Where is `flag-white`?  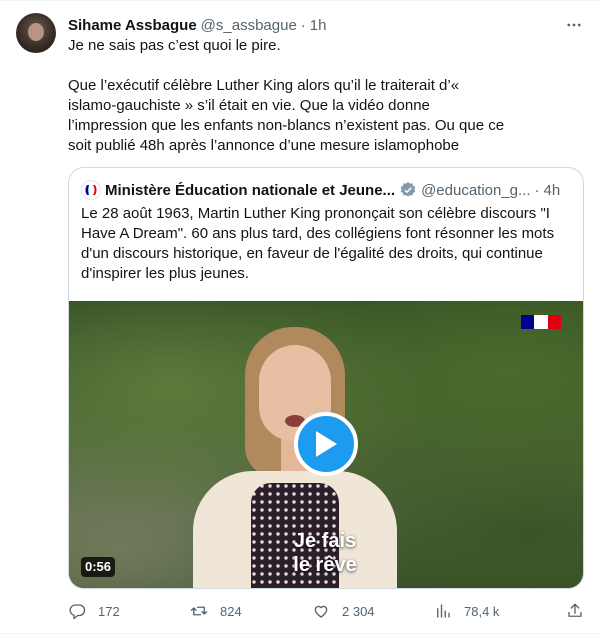
flag-white is located at coordinates (541, 322).